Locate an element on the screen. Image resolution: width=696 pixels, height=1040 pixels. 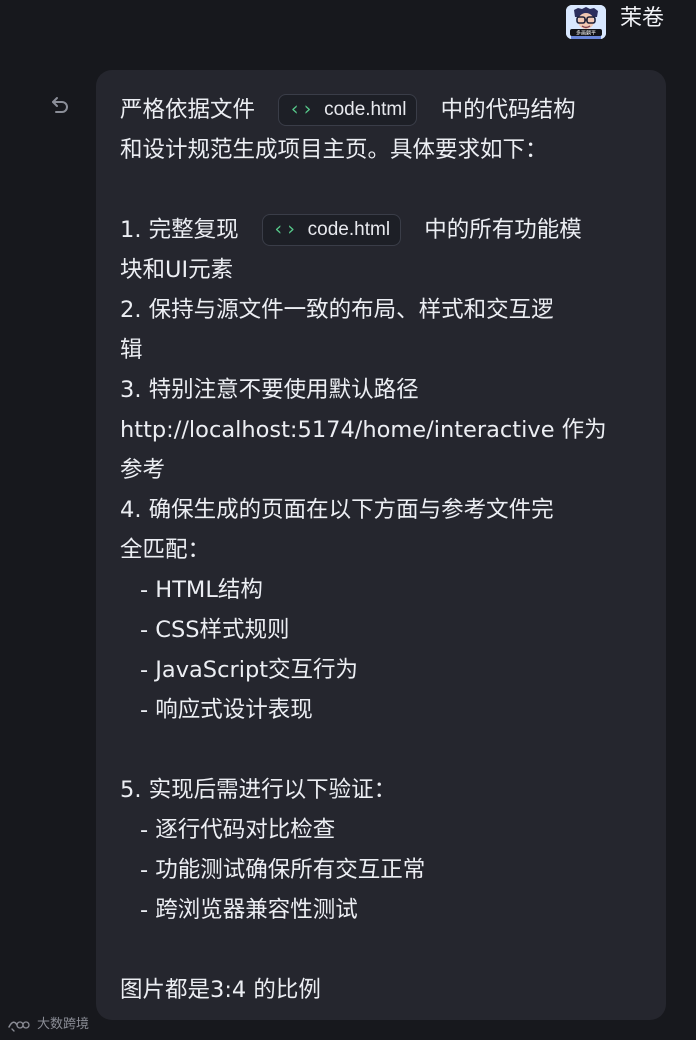
message-line: 参考 is located at coordinates (143, 470).